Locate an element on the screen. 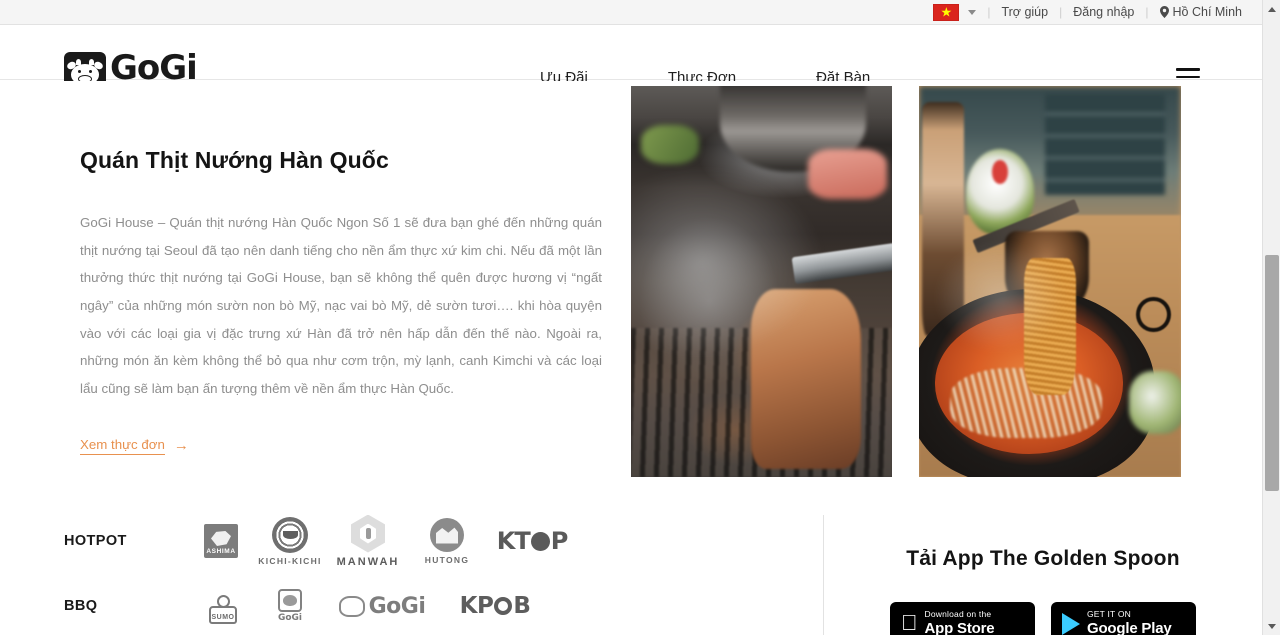  brand-logos-hotpot: ASHIMA KICHI-KICHI MANWAH HUTONG KT P is located at coordinates (476, 541).